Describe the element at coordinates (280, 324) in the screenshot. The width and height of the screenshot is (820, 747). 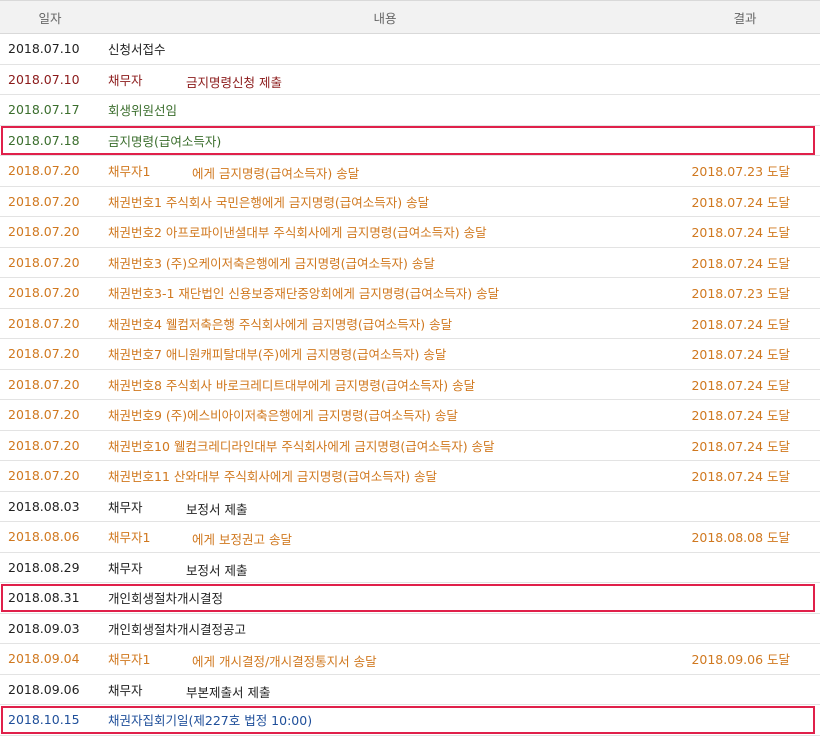
I see `row-content-party: 채권번호4 웰컴저축은행 주식회사에게 금지명령(급여소득자) 송달` at that location.